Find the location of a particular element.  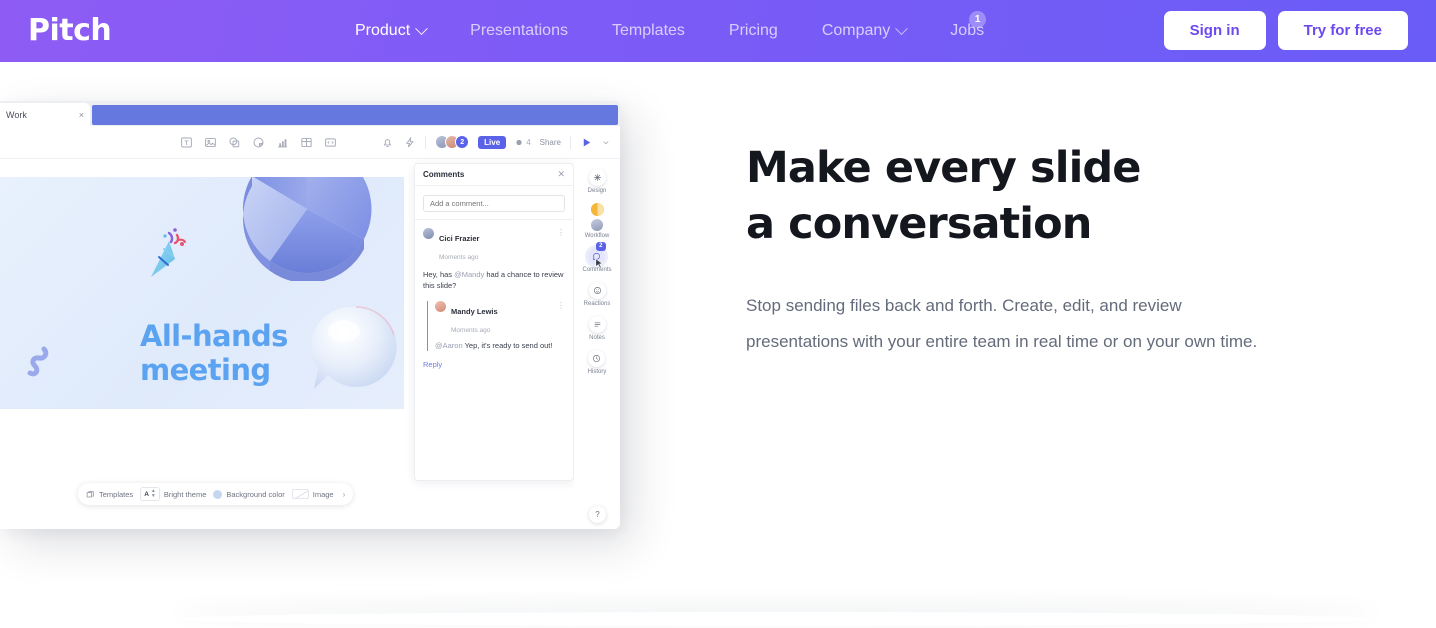

nav-item-jobs: Jobs 1 is located at coordinates (968, 25).